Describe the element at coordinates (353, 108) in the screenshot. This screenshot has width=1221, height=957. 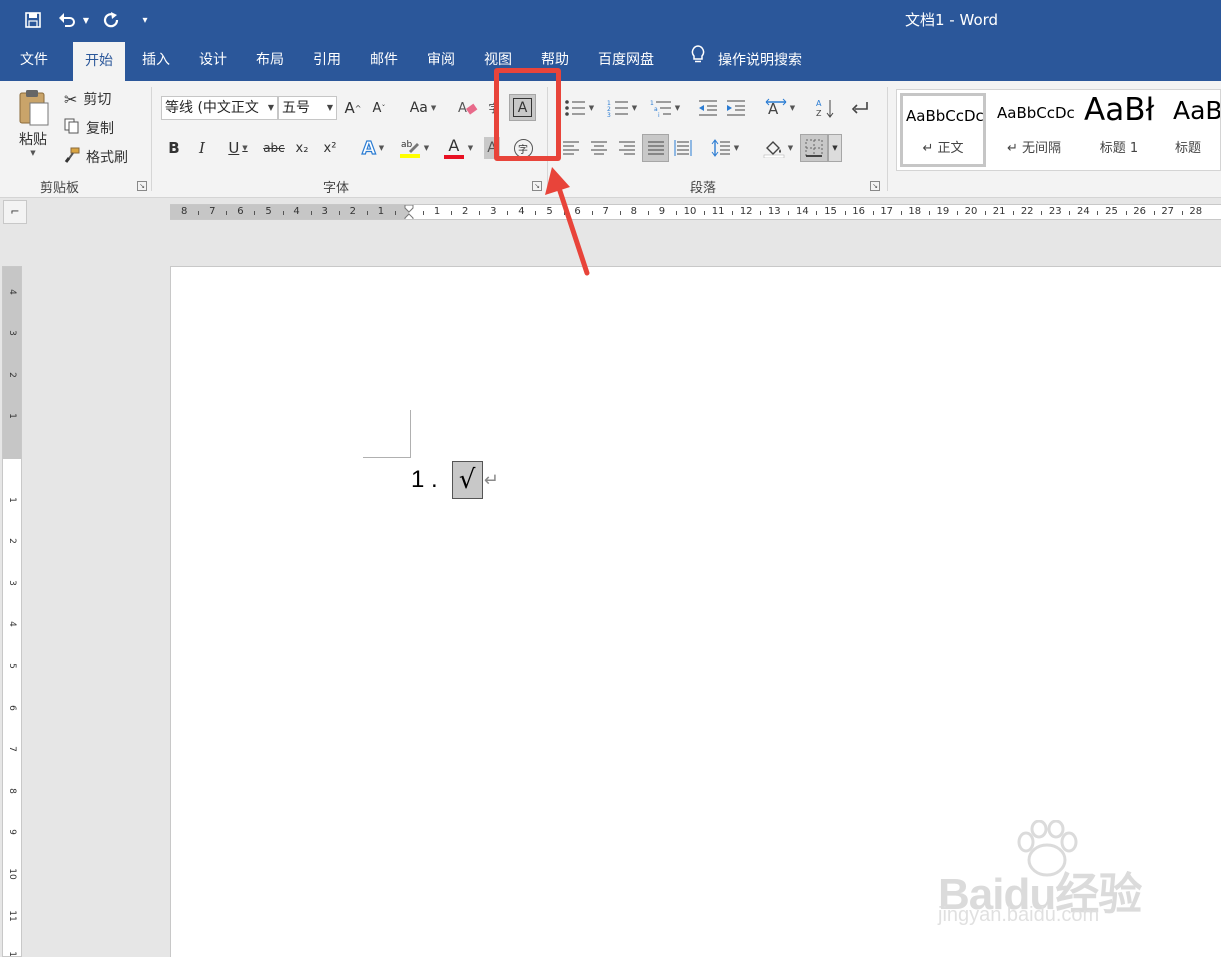
I see `grow-font-icon: A ^` at that location.